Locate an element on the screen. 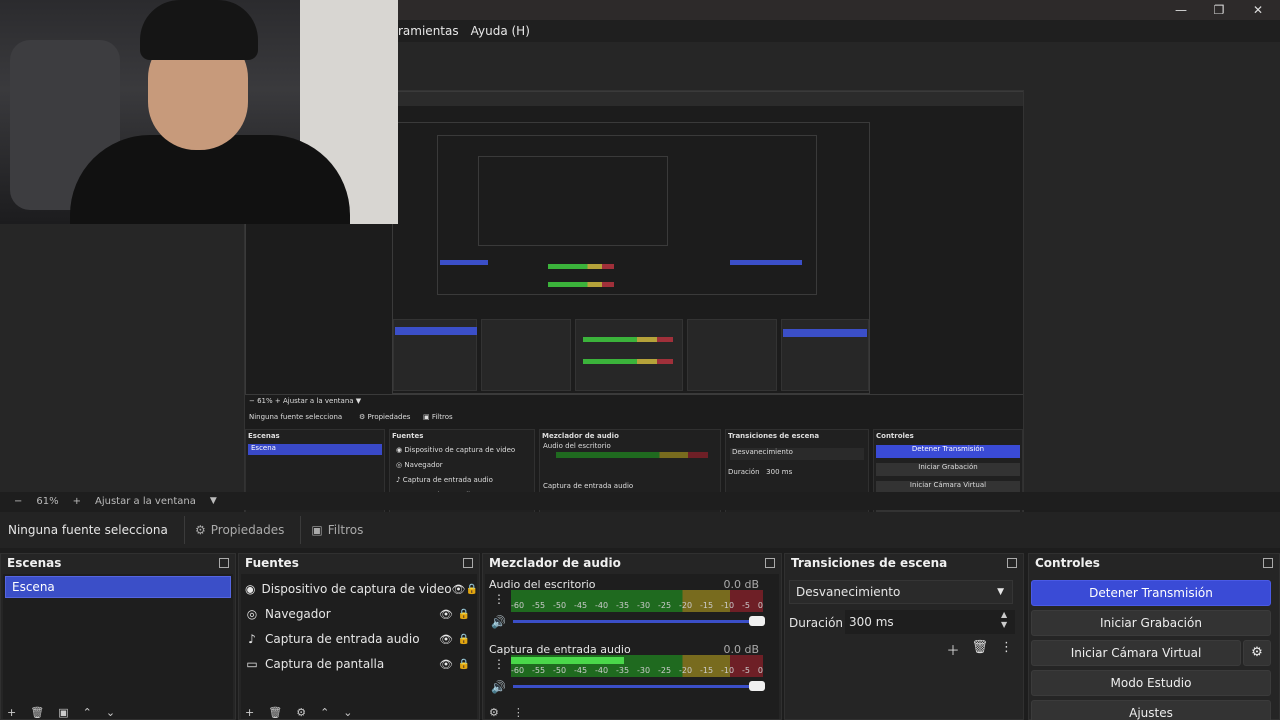  maximize-button: ❐ is located at coordinates (1219, 10).